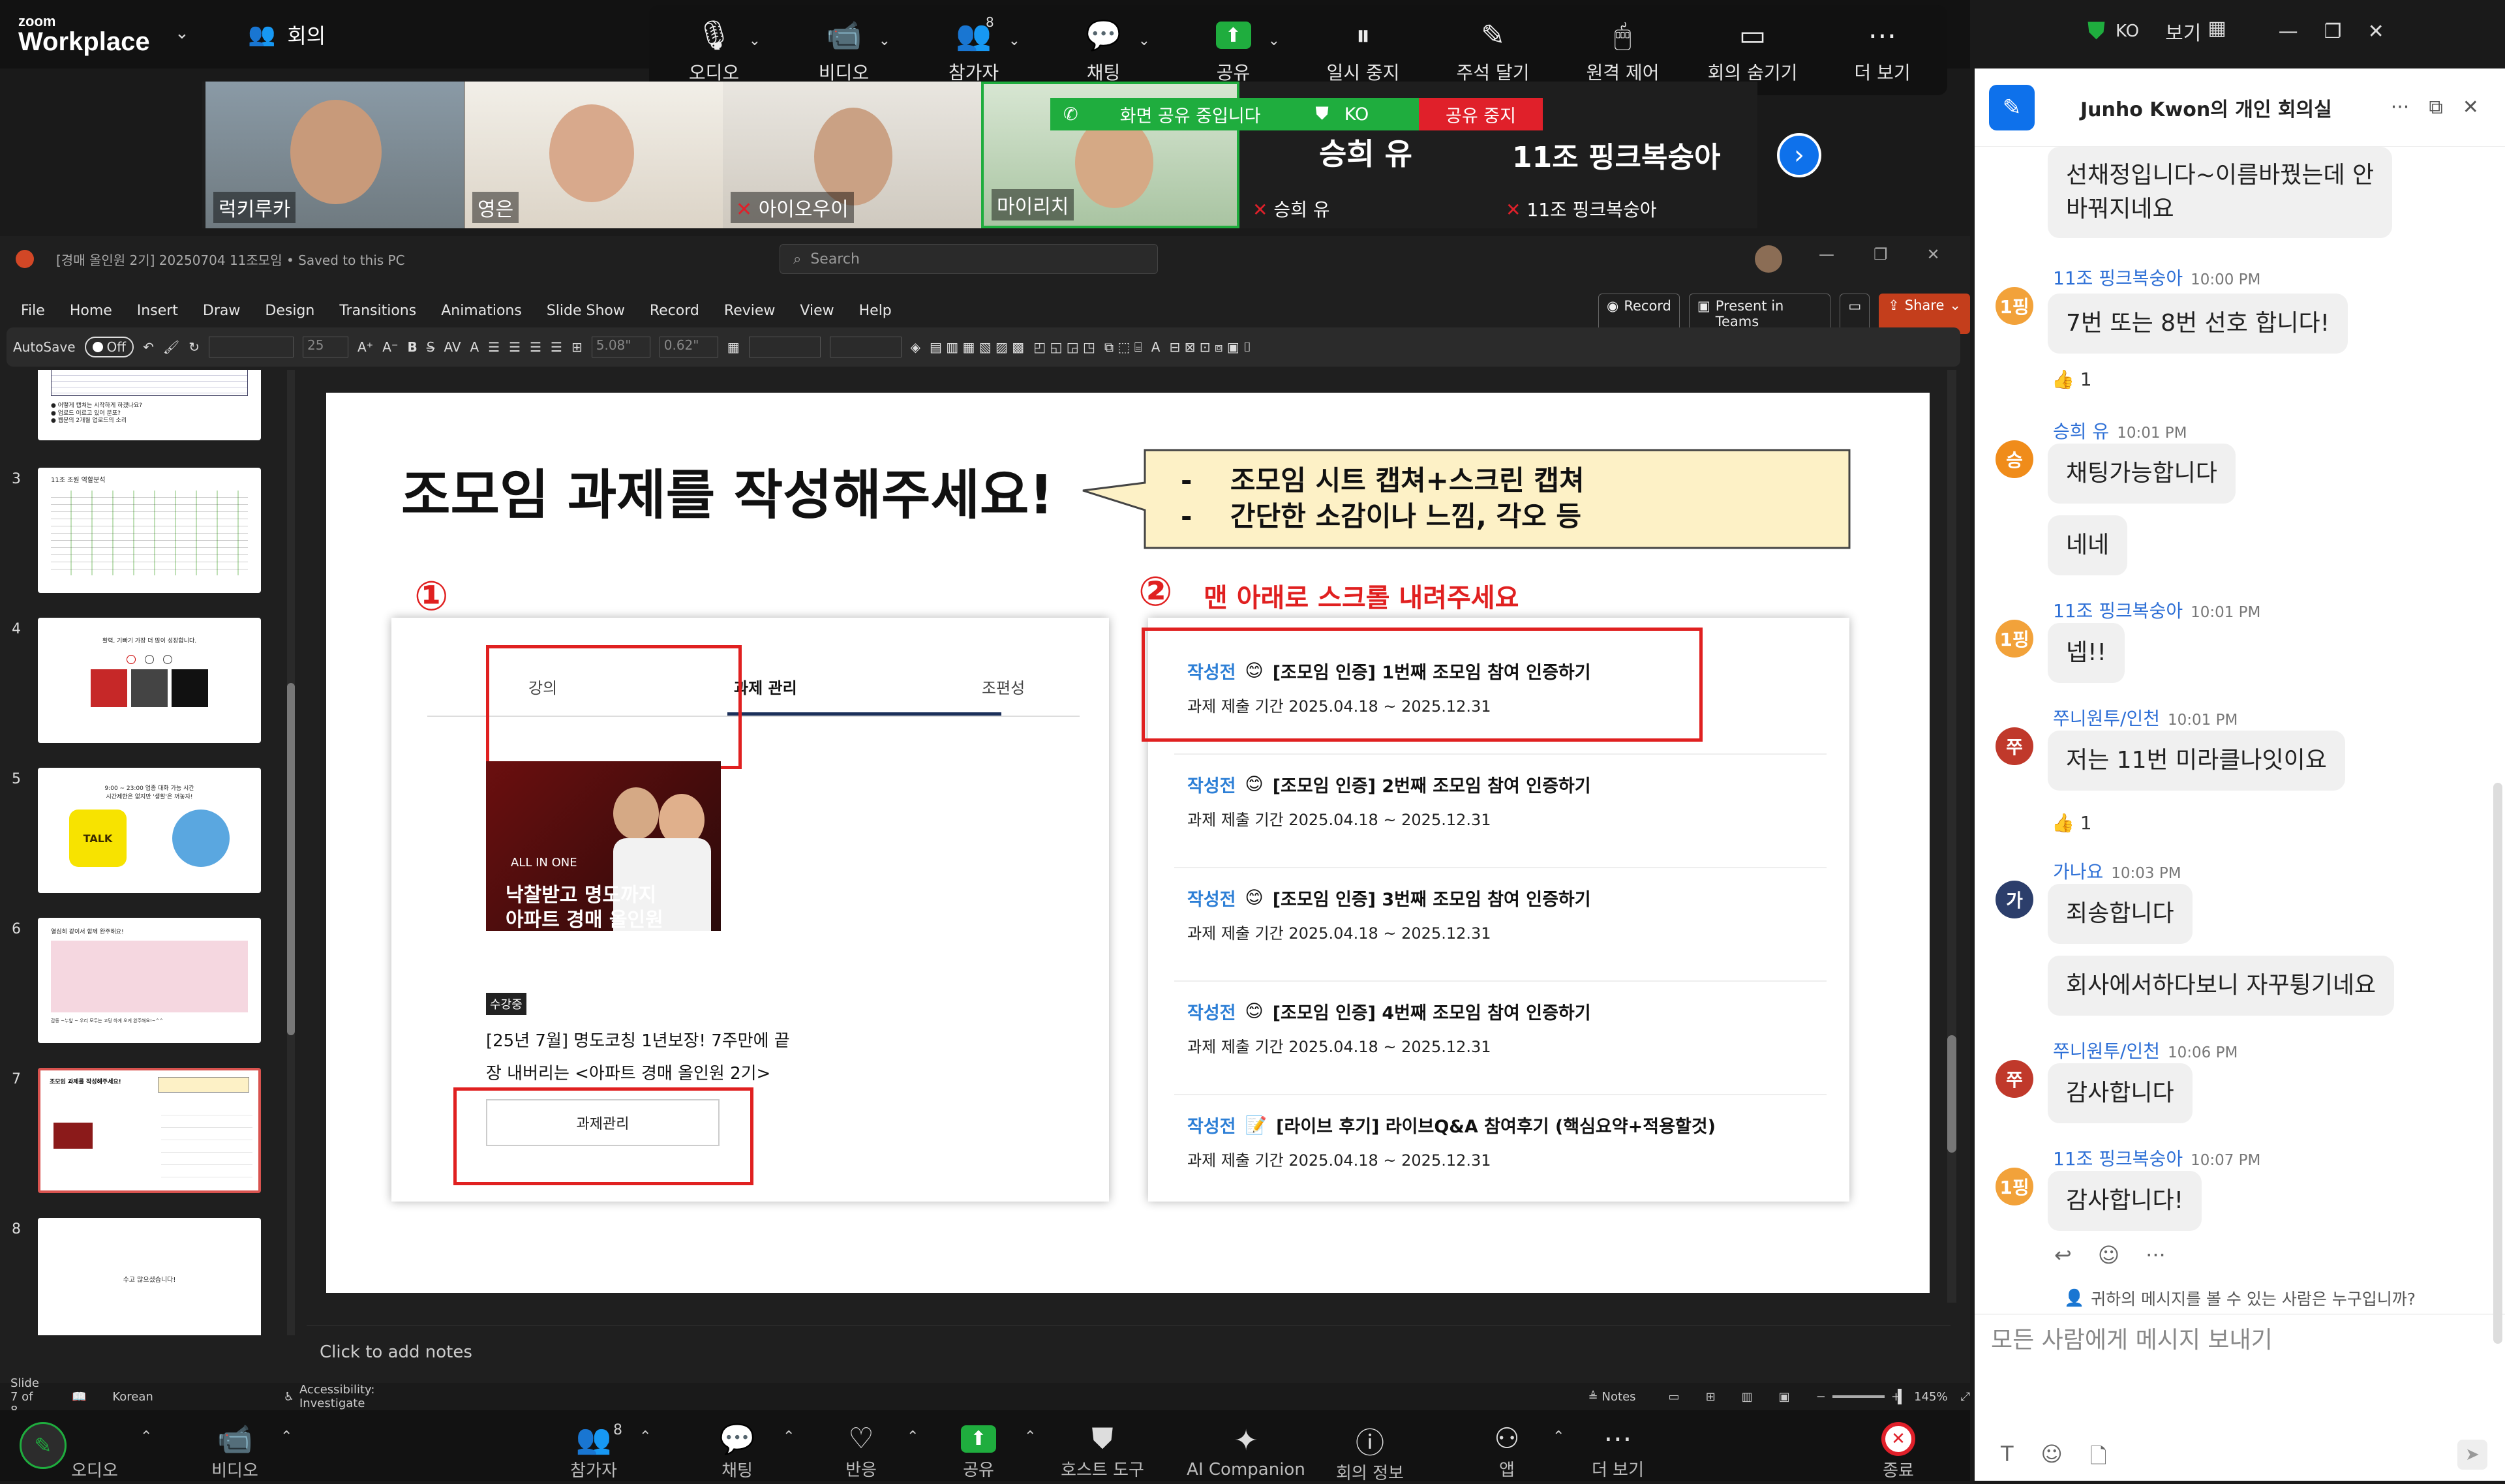 The height and width of the screenshot is (1484, 2505). What do you see at coordinates (1769, 259) in the screenshot?
I see `user-avatar` at bounding box center [1769, 259].